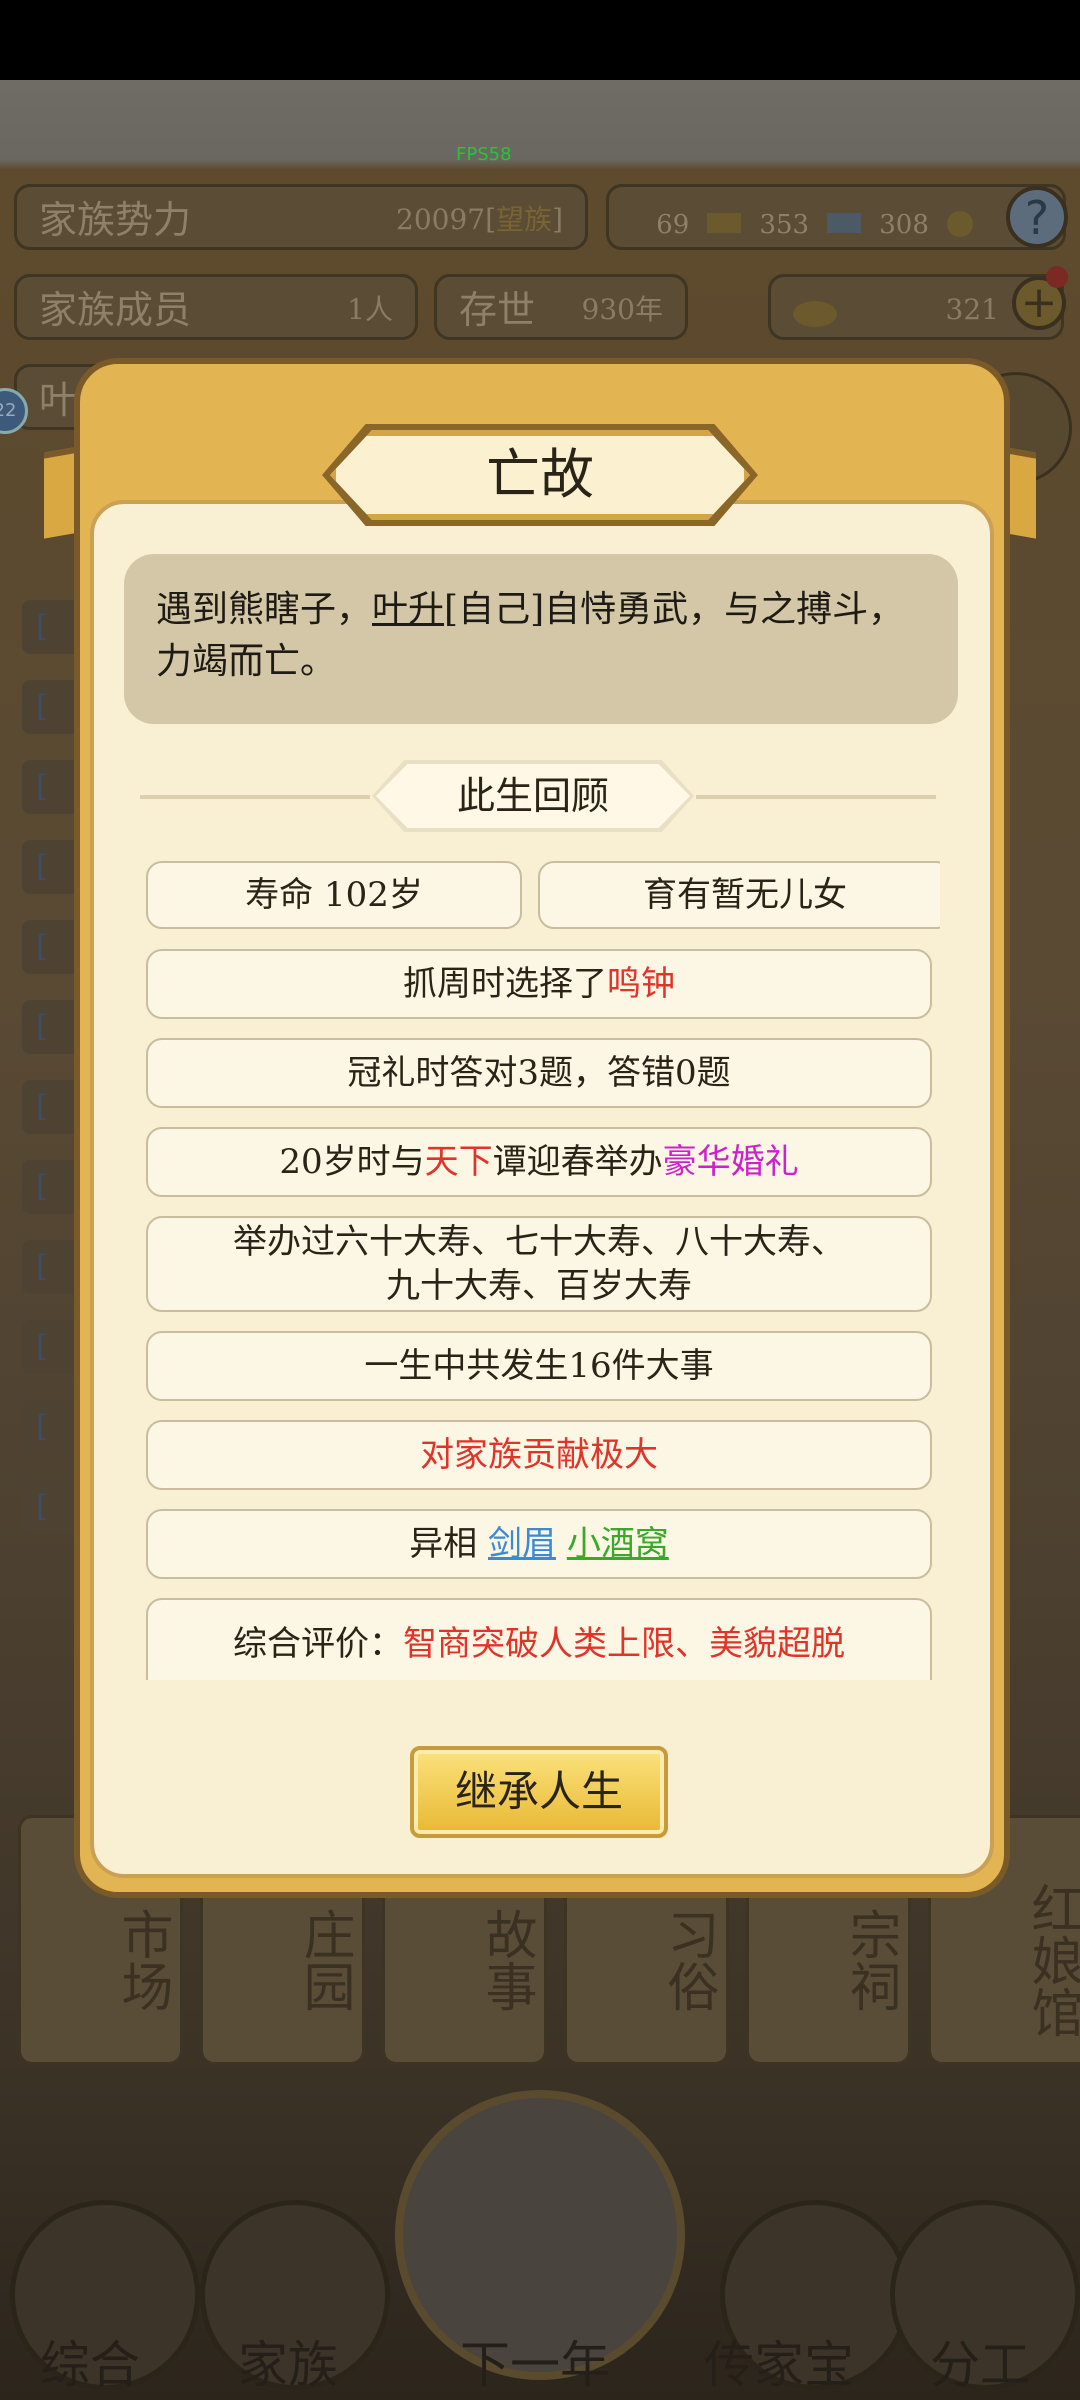 The height and width of the screenshot is (2400, 1080). What do you see at coordinates (541, 639) in the screenshot?
I see `death-event-description: 遇到熊瞎子，叶升[自己]自恃勇武，与之搏斗，力竭而亡。` at bounding box center [541, 639].